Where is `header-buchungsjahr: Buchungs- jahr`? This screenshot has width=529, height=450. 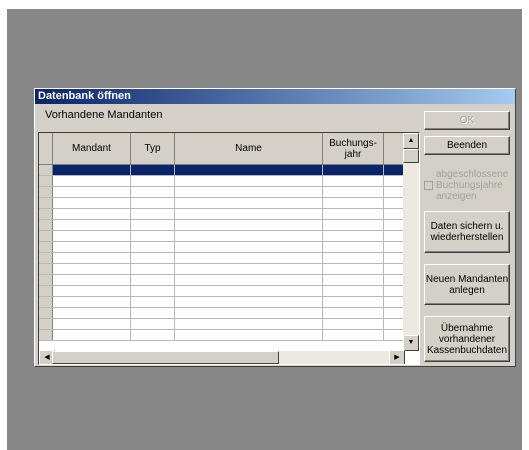
header-buchungsjahr: Buchungs- jahr is located at coordinates (353, 148).